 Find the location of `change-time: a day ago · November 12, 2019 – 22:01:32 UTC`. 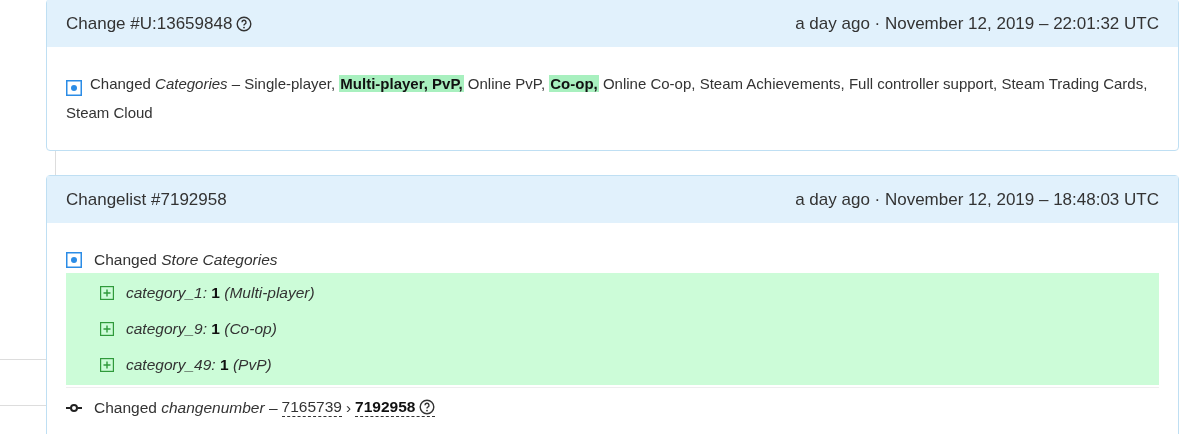

change-time: a day ago · November 12, 2019 – 22:01:32 UTC is located at coordinates (977, 23).